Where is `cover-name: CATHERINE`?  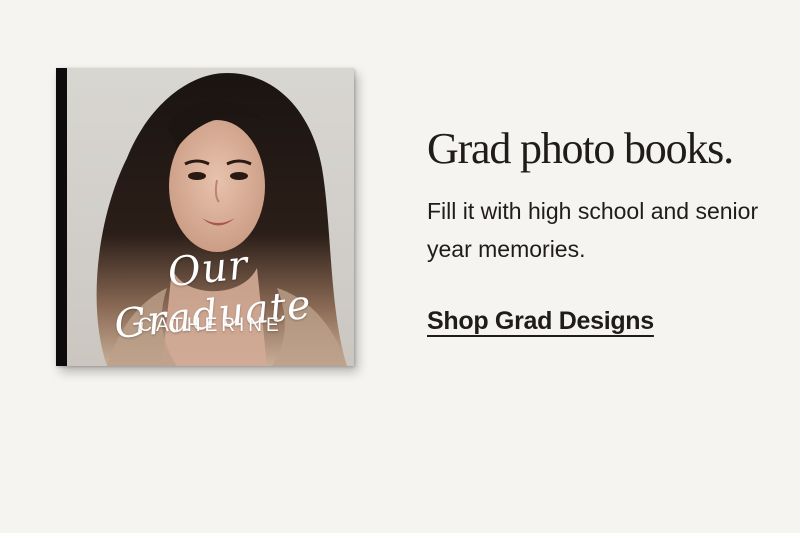
cover-name: CATHERINE is located at coordinates (210, 325).